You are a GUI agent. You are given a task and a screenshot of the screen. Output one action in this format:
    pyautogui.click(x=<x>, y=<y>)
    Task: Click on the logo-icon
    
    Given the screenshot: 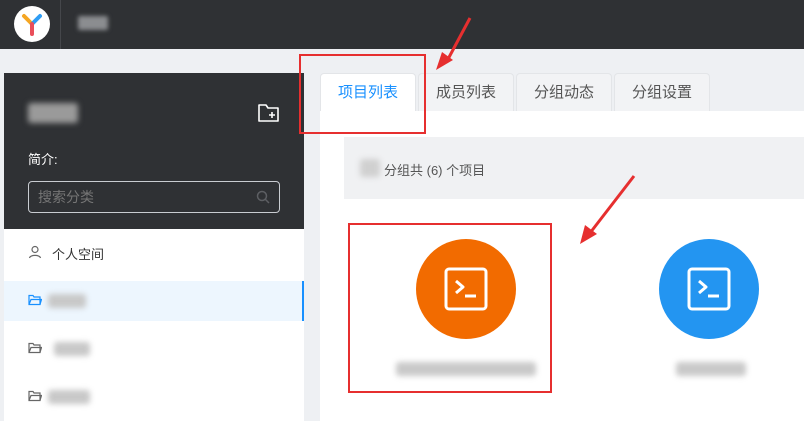 What is the action you would take?
    pyautogui.click(x=32, y=25)
    